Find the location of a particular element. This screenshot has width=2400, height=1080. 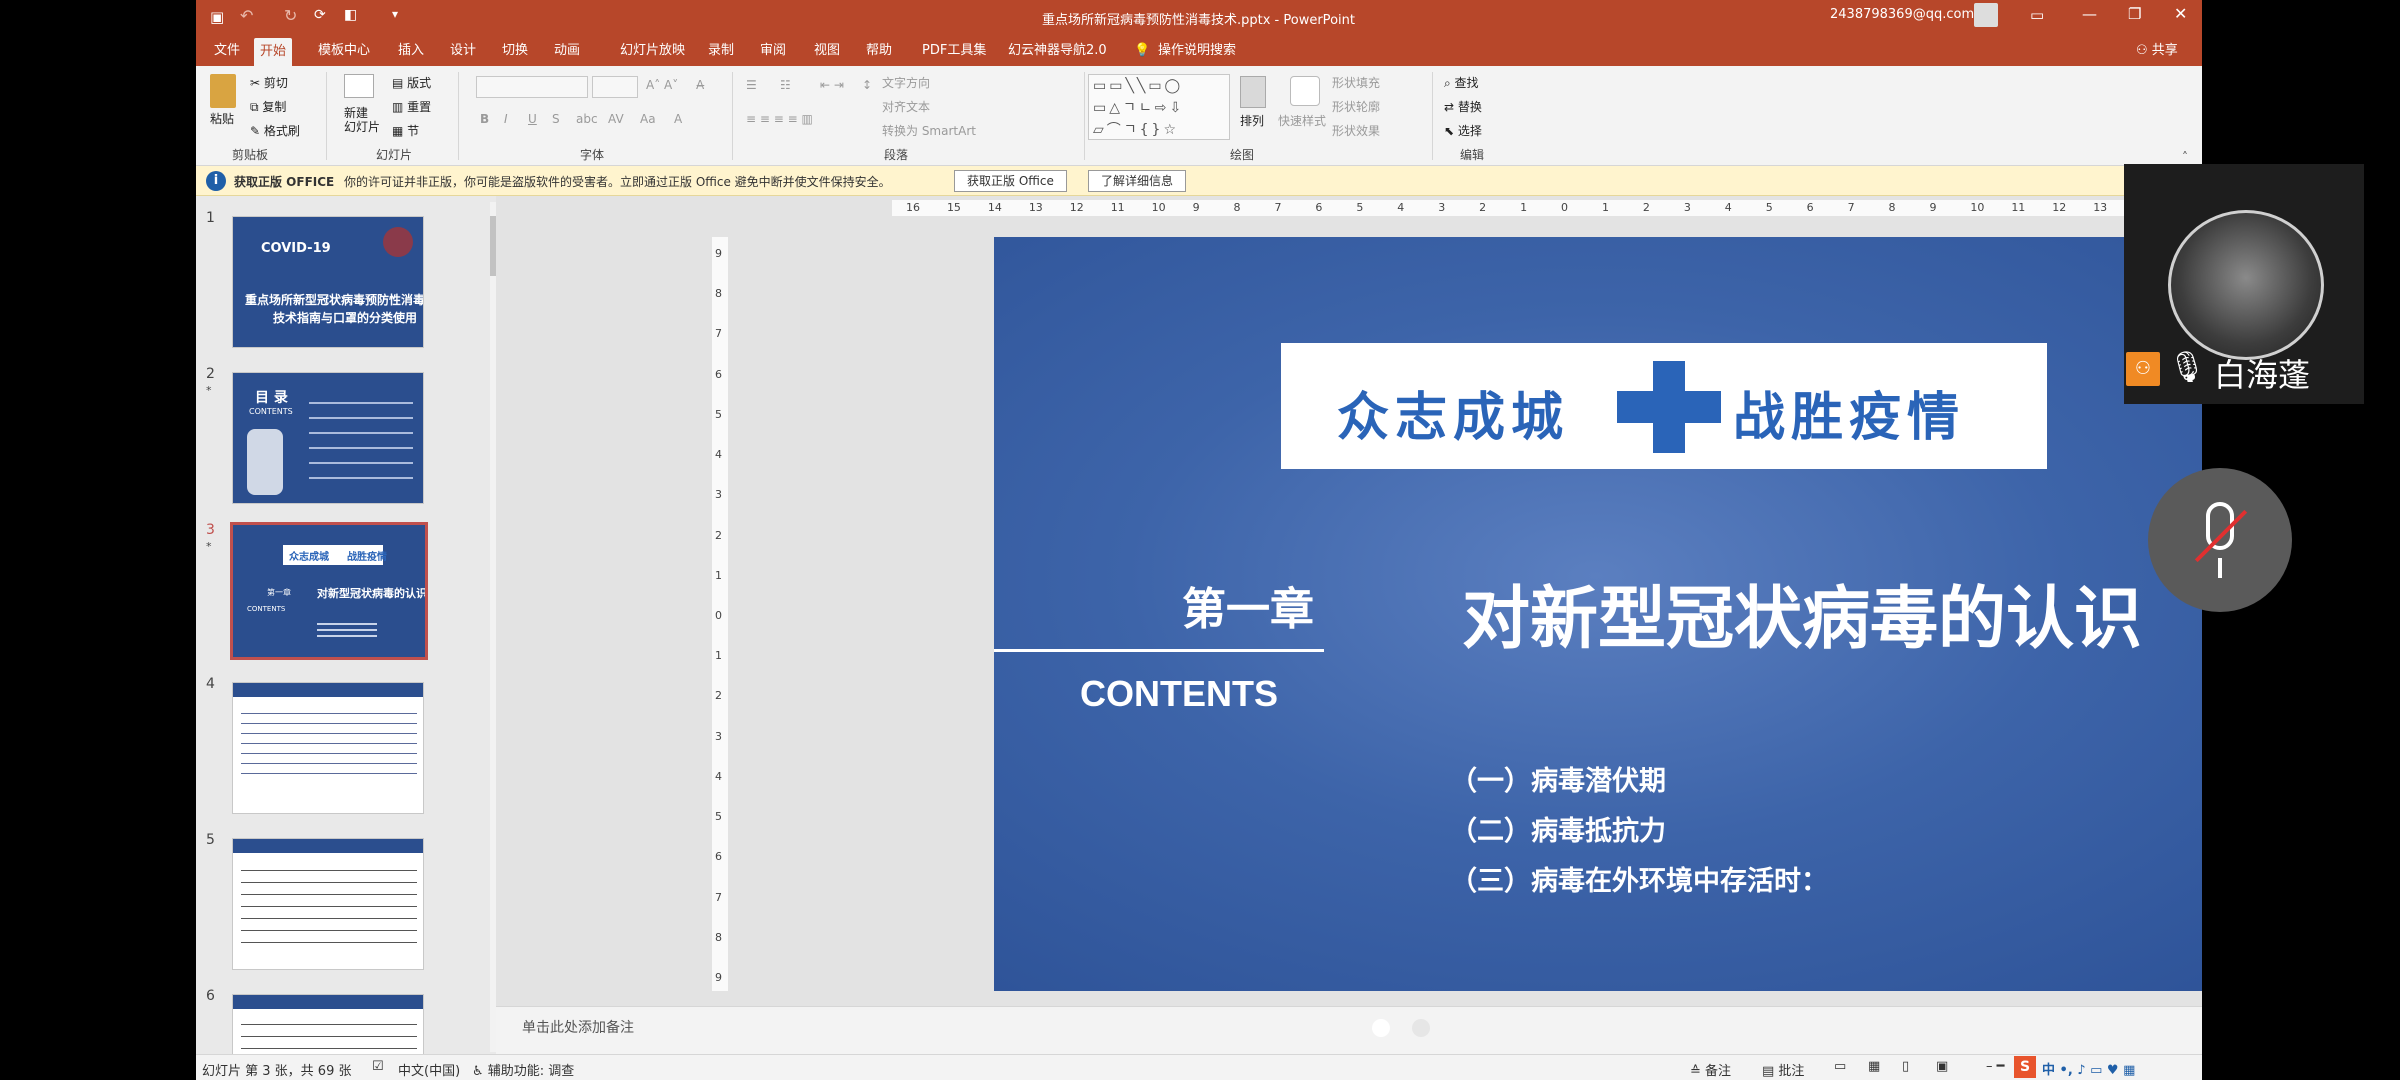

text-direction-button: 文字方向 is located at coordinates (906, 82).